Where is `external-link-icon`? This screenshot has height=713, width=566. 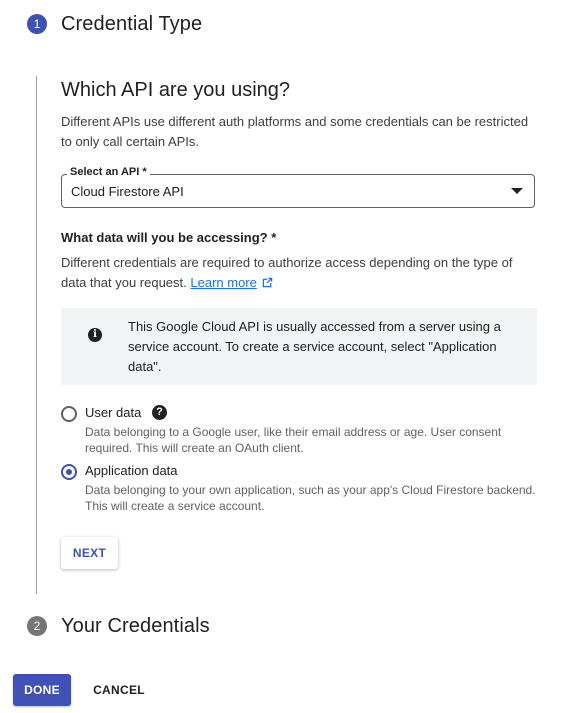 external-link-icon is located at coordinates (267, 282).